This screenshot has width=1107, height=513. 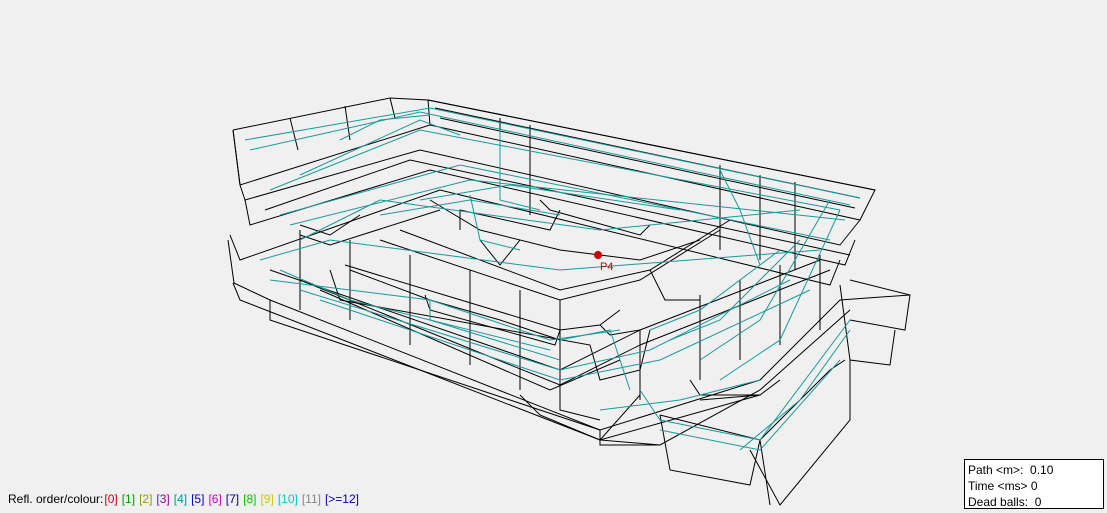 I want to click on dead-balls-row: Dead balls: 0, so click(x=1034, y=502).